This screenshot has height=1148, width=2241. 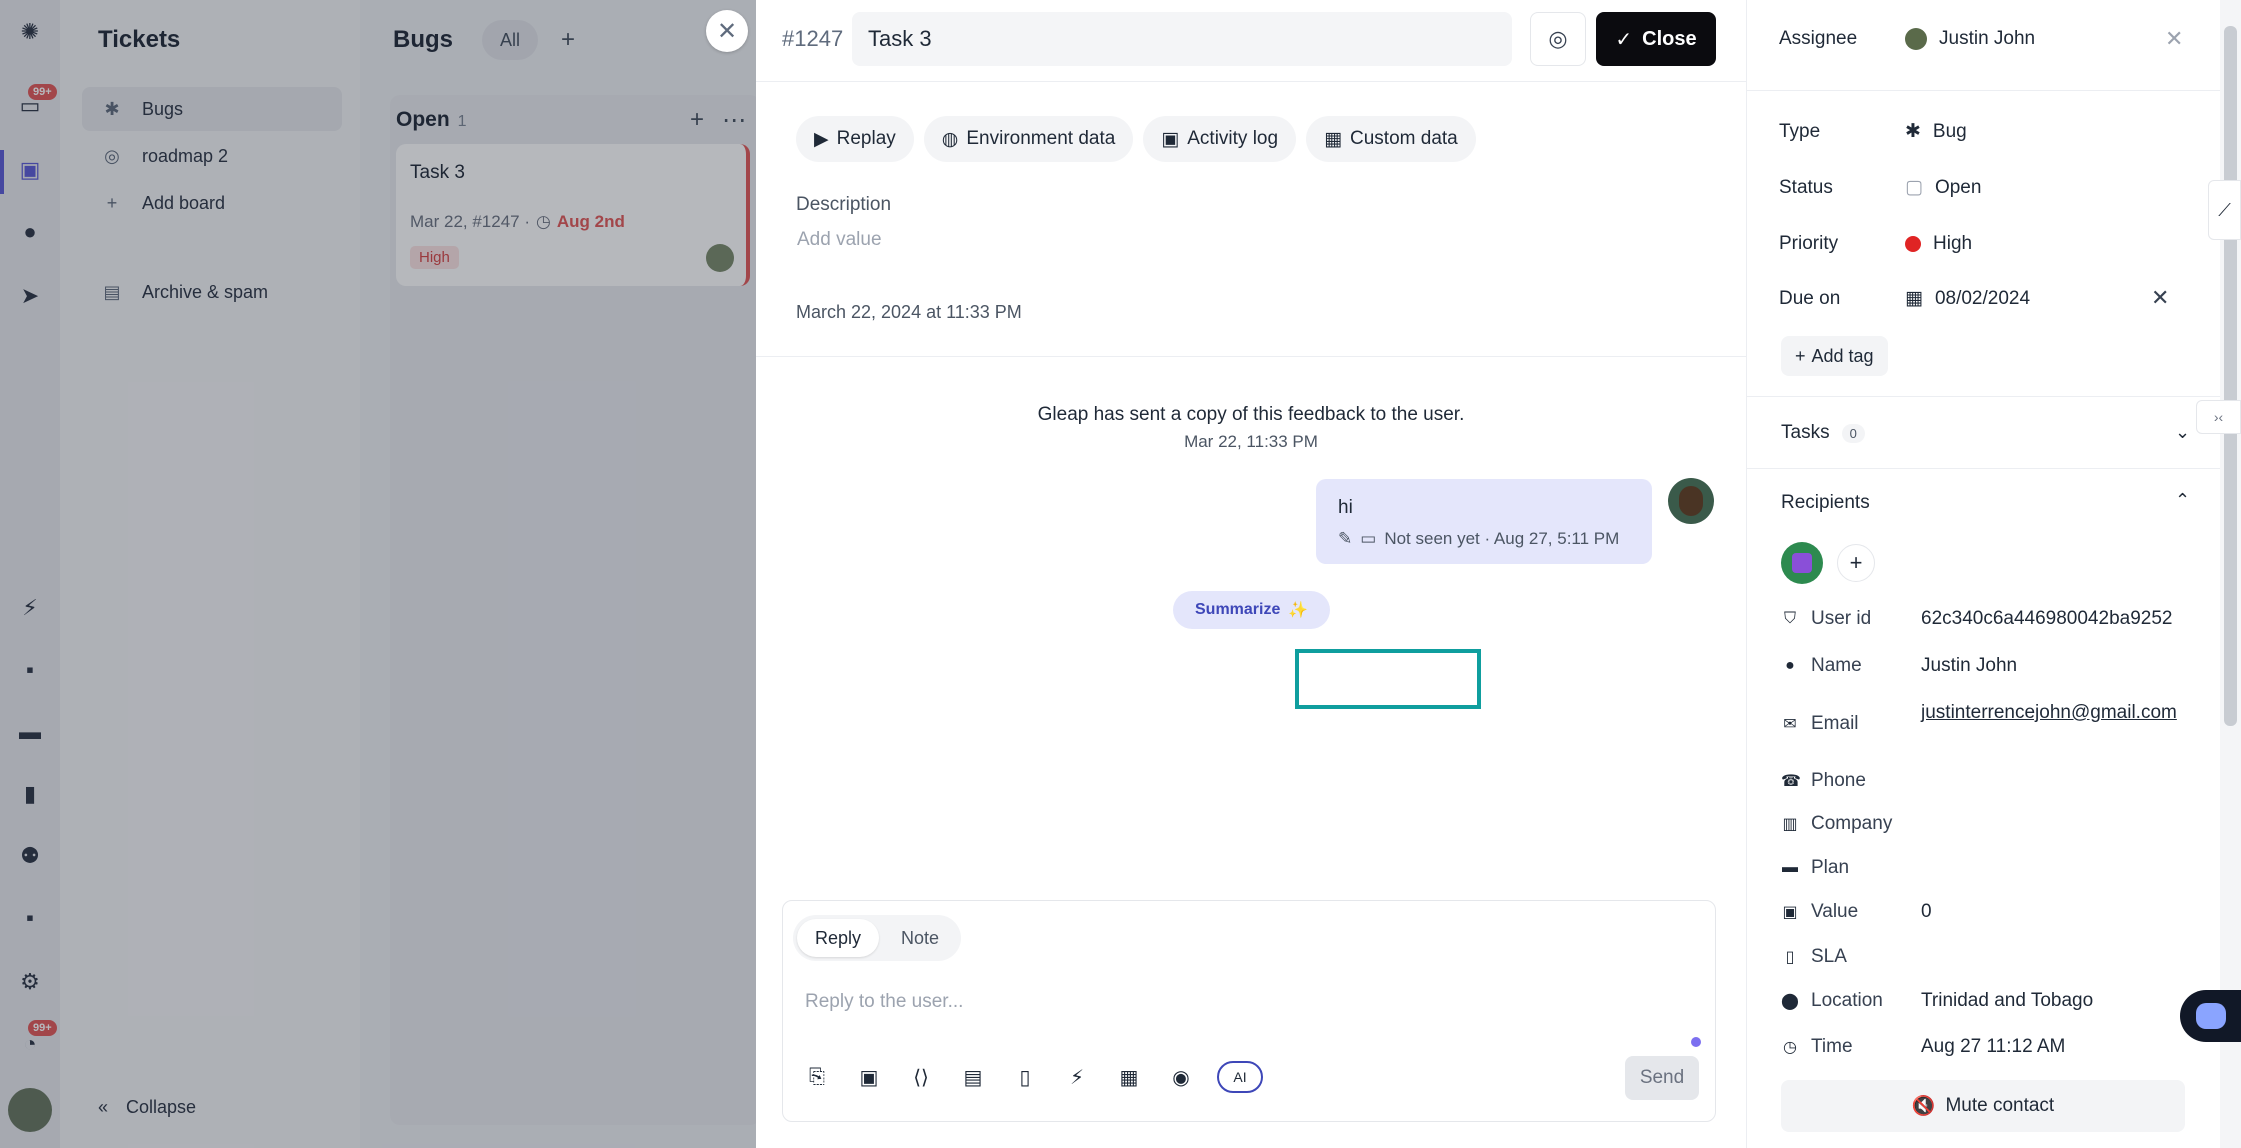 What do you see at coordinates (1875, 244) in the screenshot?
I see `priority-row: Priority High` at bounding box center [1875, 244].